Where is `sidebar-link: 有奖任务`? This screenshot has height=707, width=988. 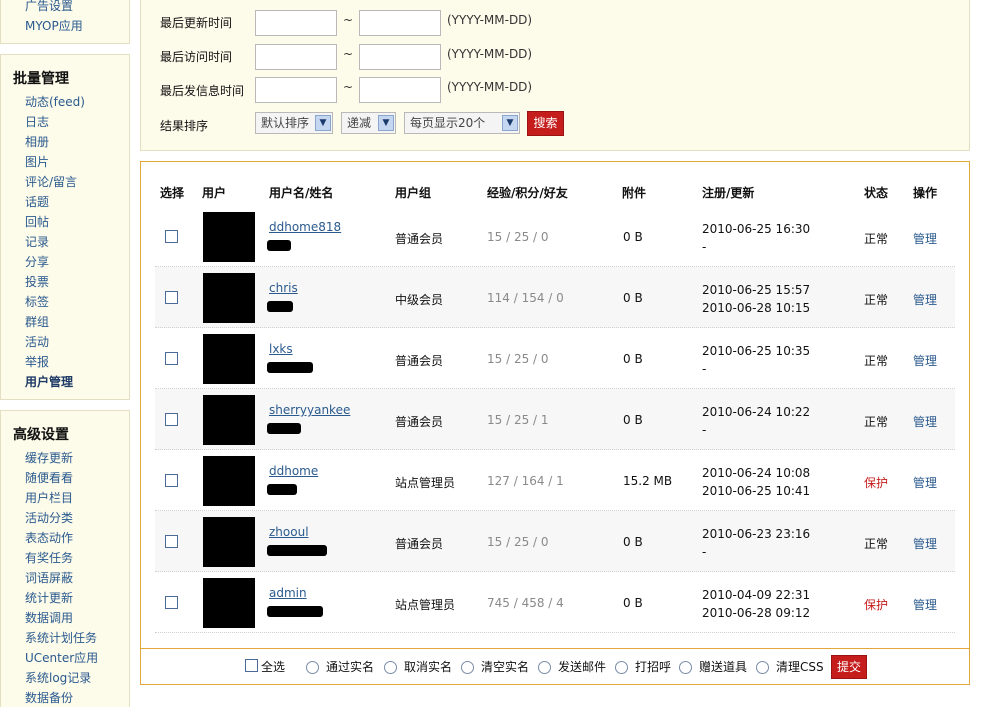
sidebar-link: 有奖任务 is located at coordinates (49, 558).